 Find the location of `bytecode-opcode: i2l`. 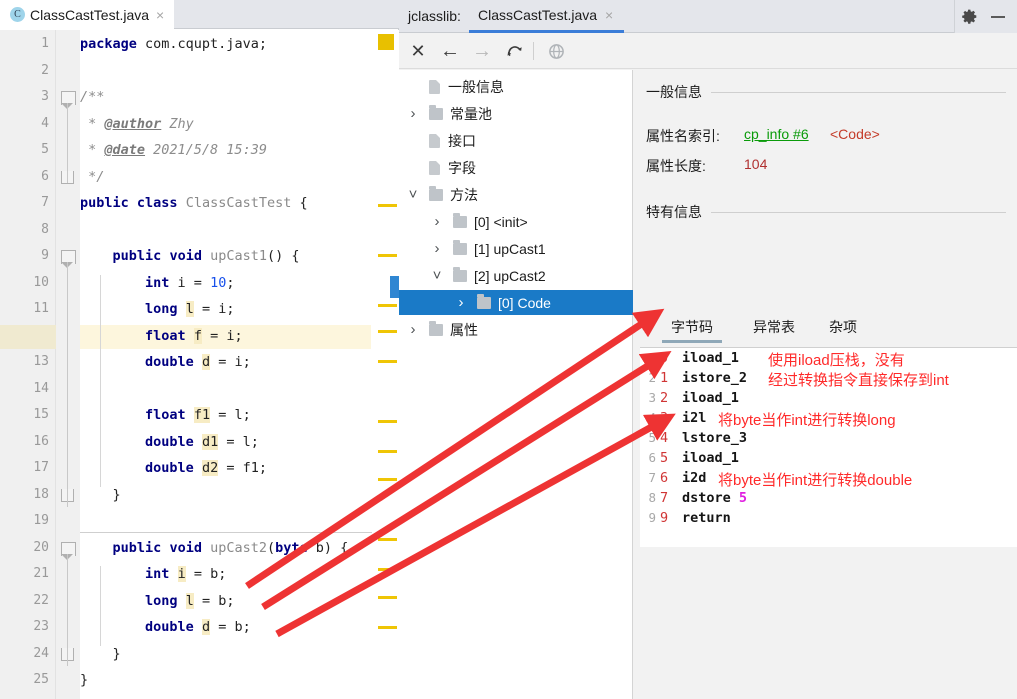

bytecode-opcode: i2l is located at coordinates (694, 418).